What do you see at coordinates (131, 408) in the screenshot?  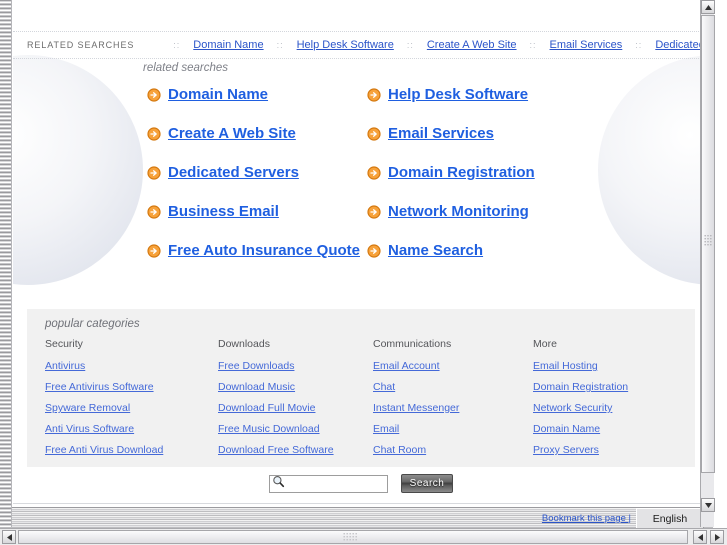 I see `category-link: Spyware Removal` at bounding box center [131, 408].